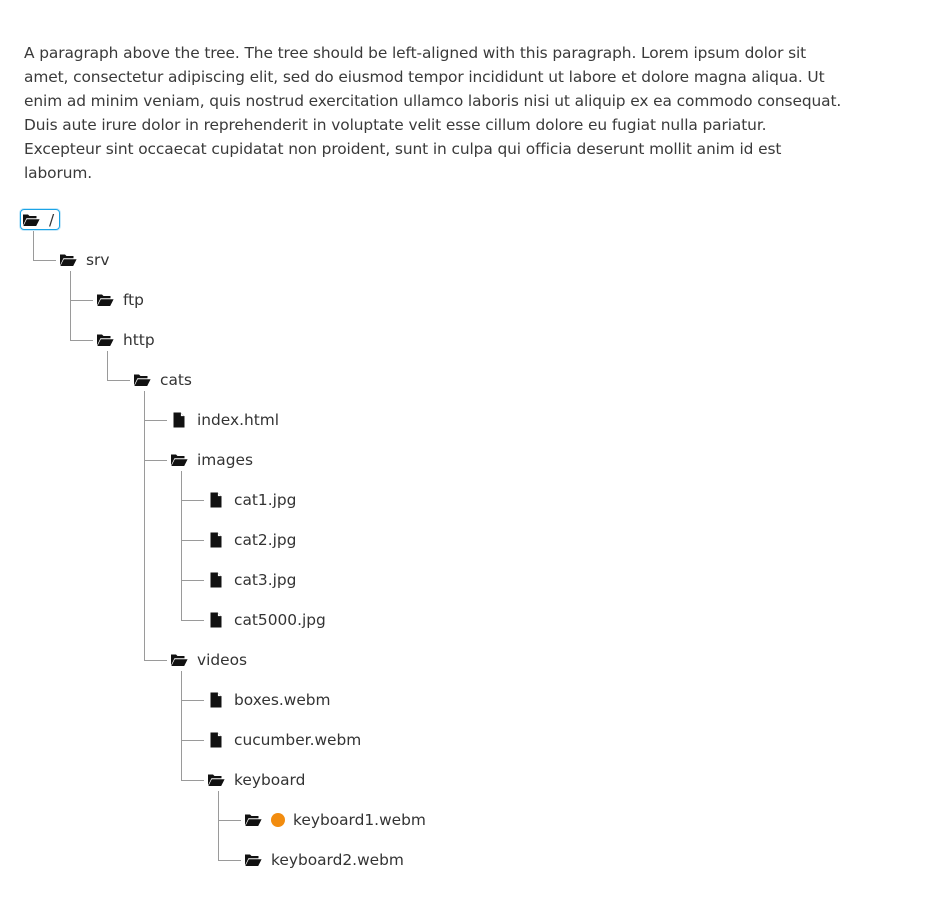  I want to click on tree-item-label: cat5000.jpg, so click(280, 620).